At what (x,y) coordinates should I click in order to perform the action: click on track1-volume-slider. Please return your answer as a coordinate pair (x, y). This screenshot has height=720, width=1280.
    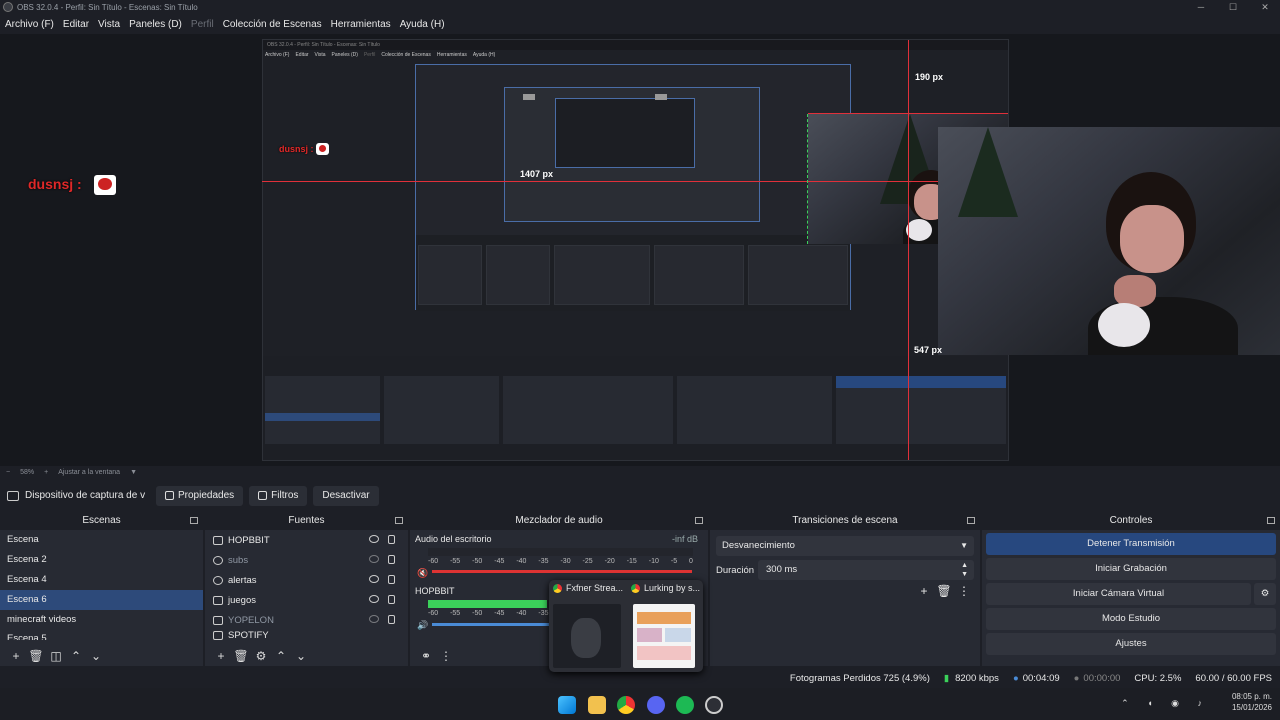
    Looking at the image, I should click on (562, 571).